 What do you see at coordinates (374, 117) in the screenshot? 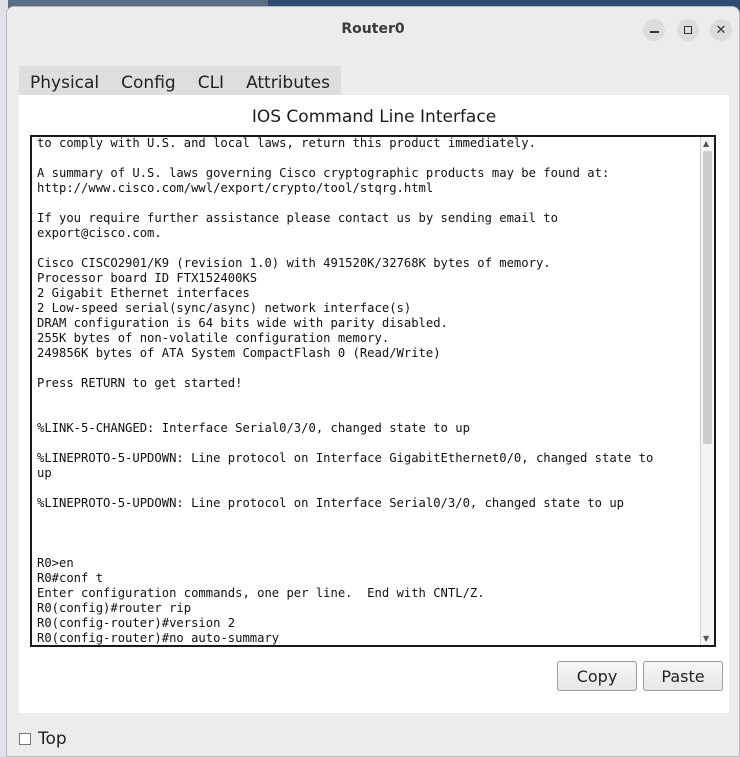
I see `panel-title: IOS Command Line Interface` at bounding box center [374, 117].